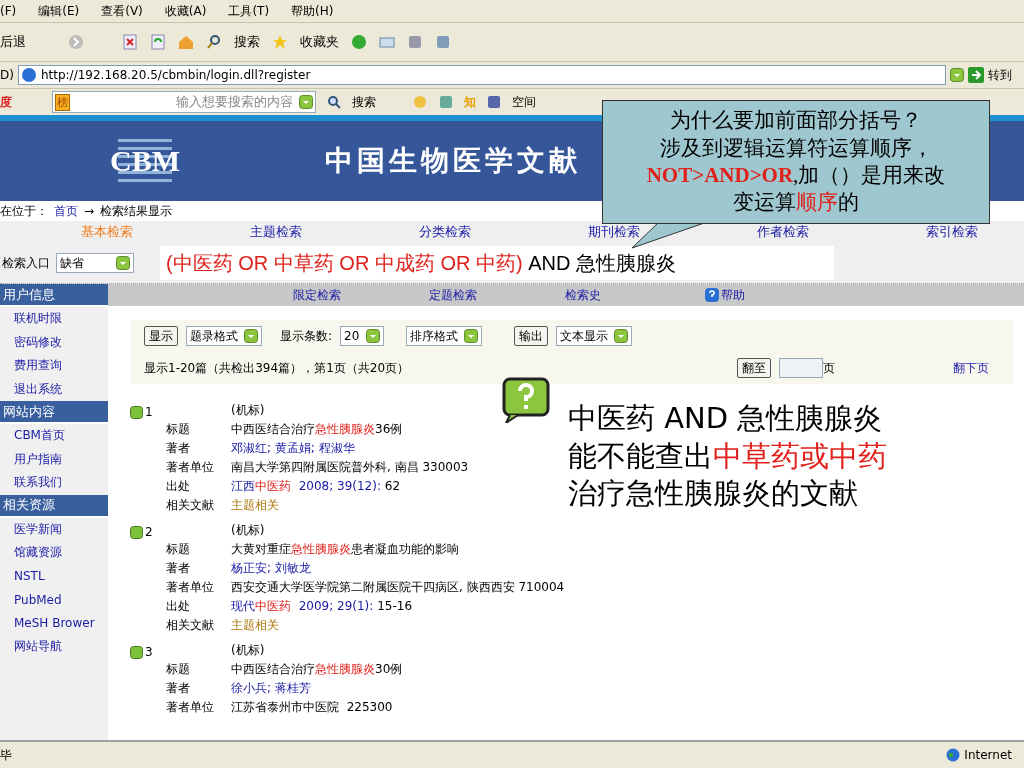 The height and width of the screenshot is (768, 1024). What do you see at coordinates (280, 42) in the screenshot?
I see `star-icon` at bounding box center [280, 42].